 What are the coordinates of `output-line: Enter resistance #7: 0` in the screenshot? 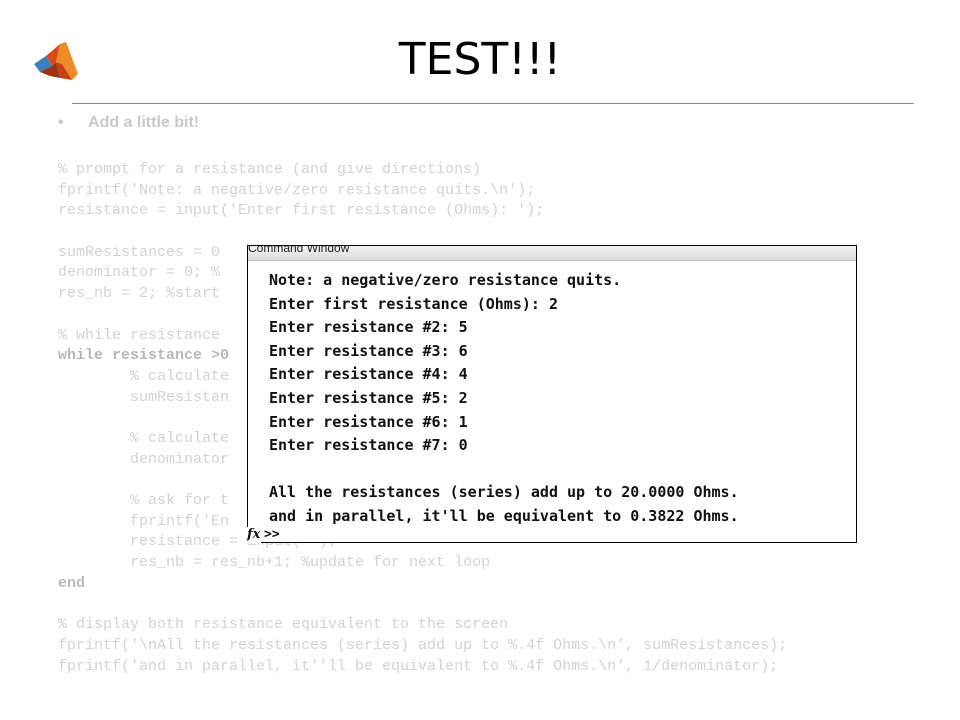 It's located at (368, 445).